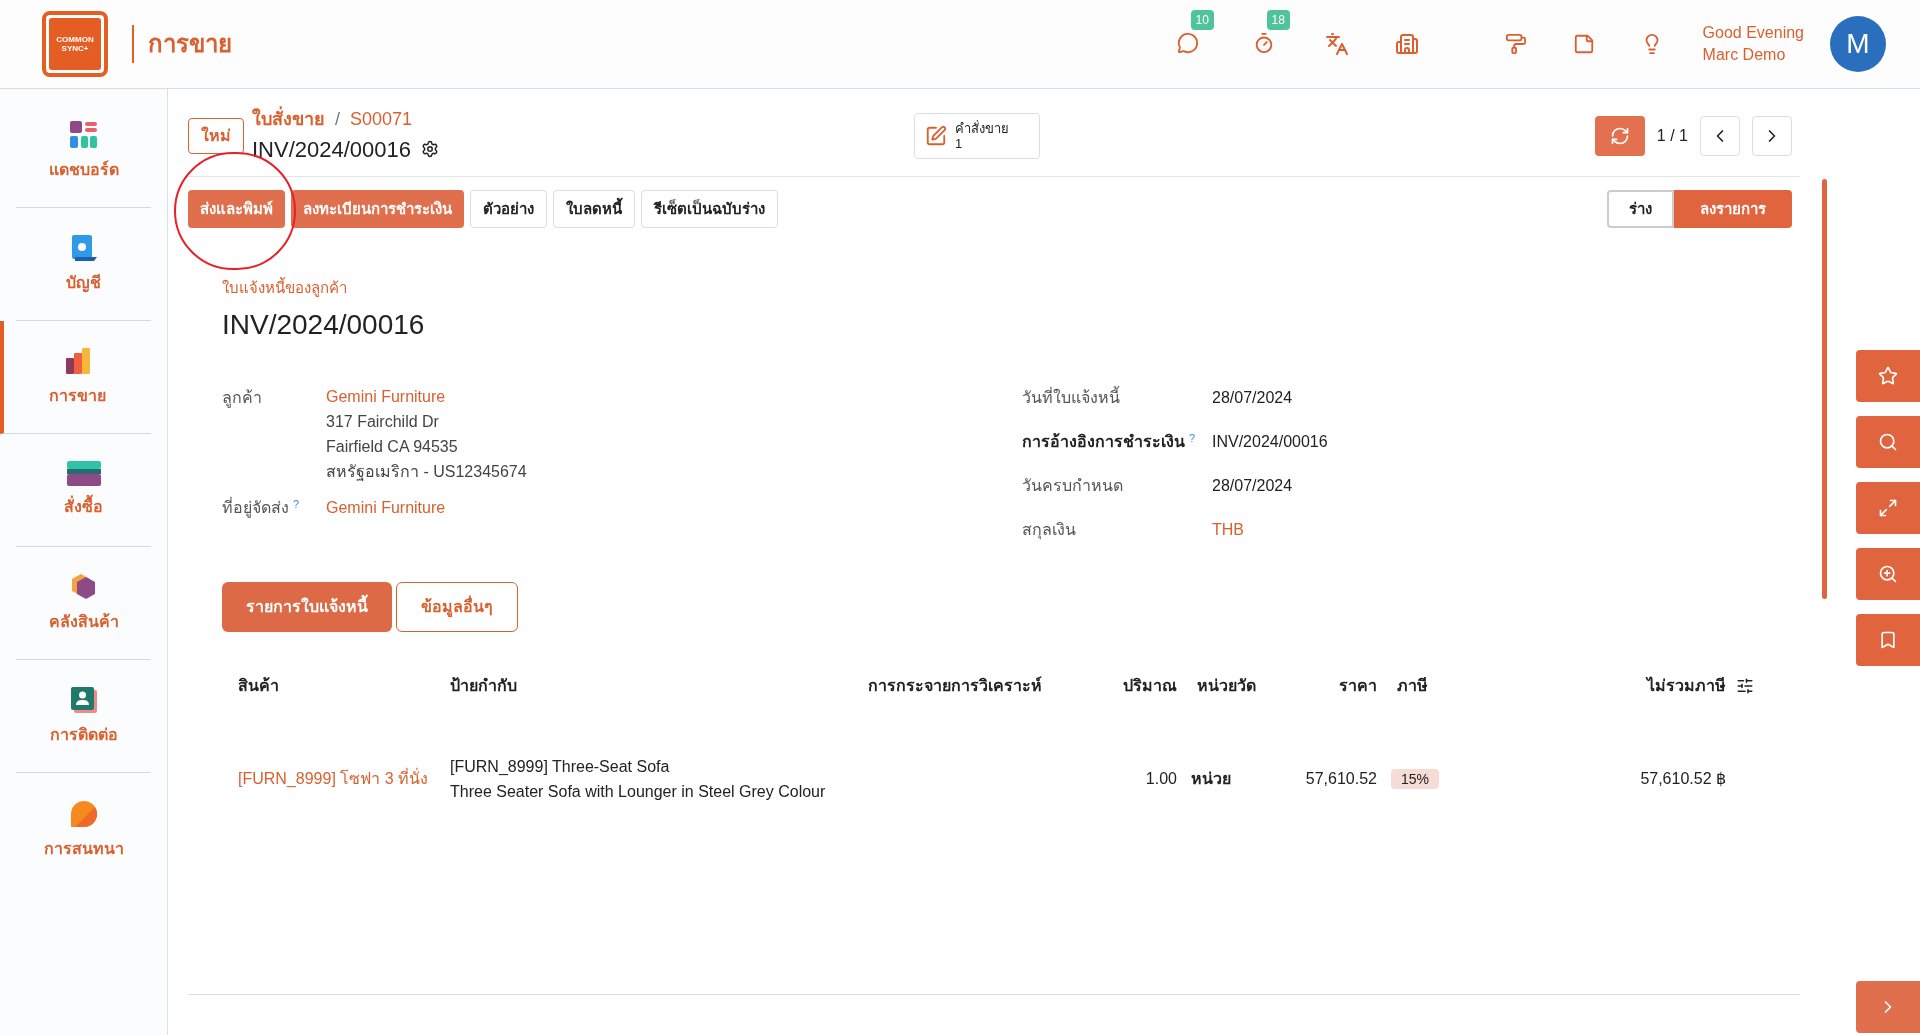  Describe the element at coordinates (1415, 778) in the screenshot. I see `tax-badge: 15%` at that location.